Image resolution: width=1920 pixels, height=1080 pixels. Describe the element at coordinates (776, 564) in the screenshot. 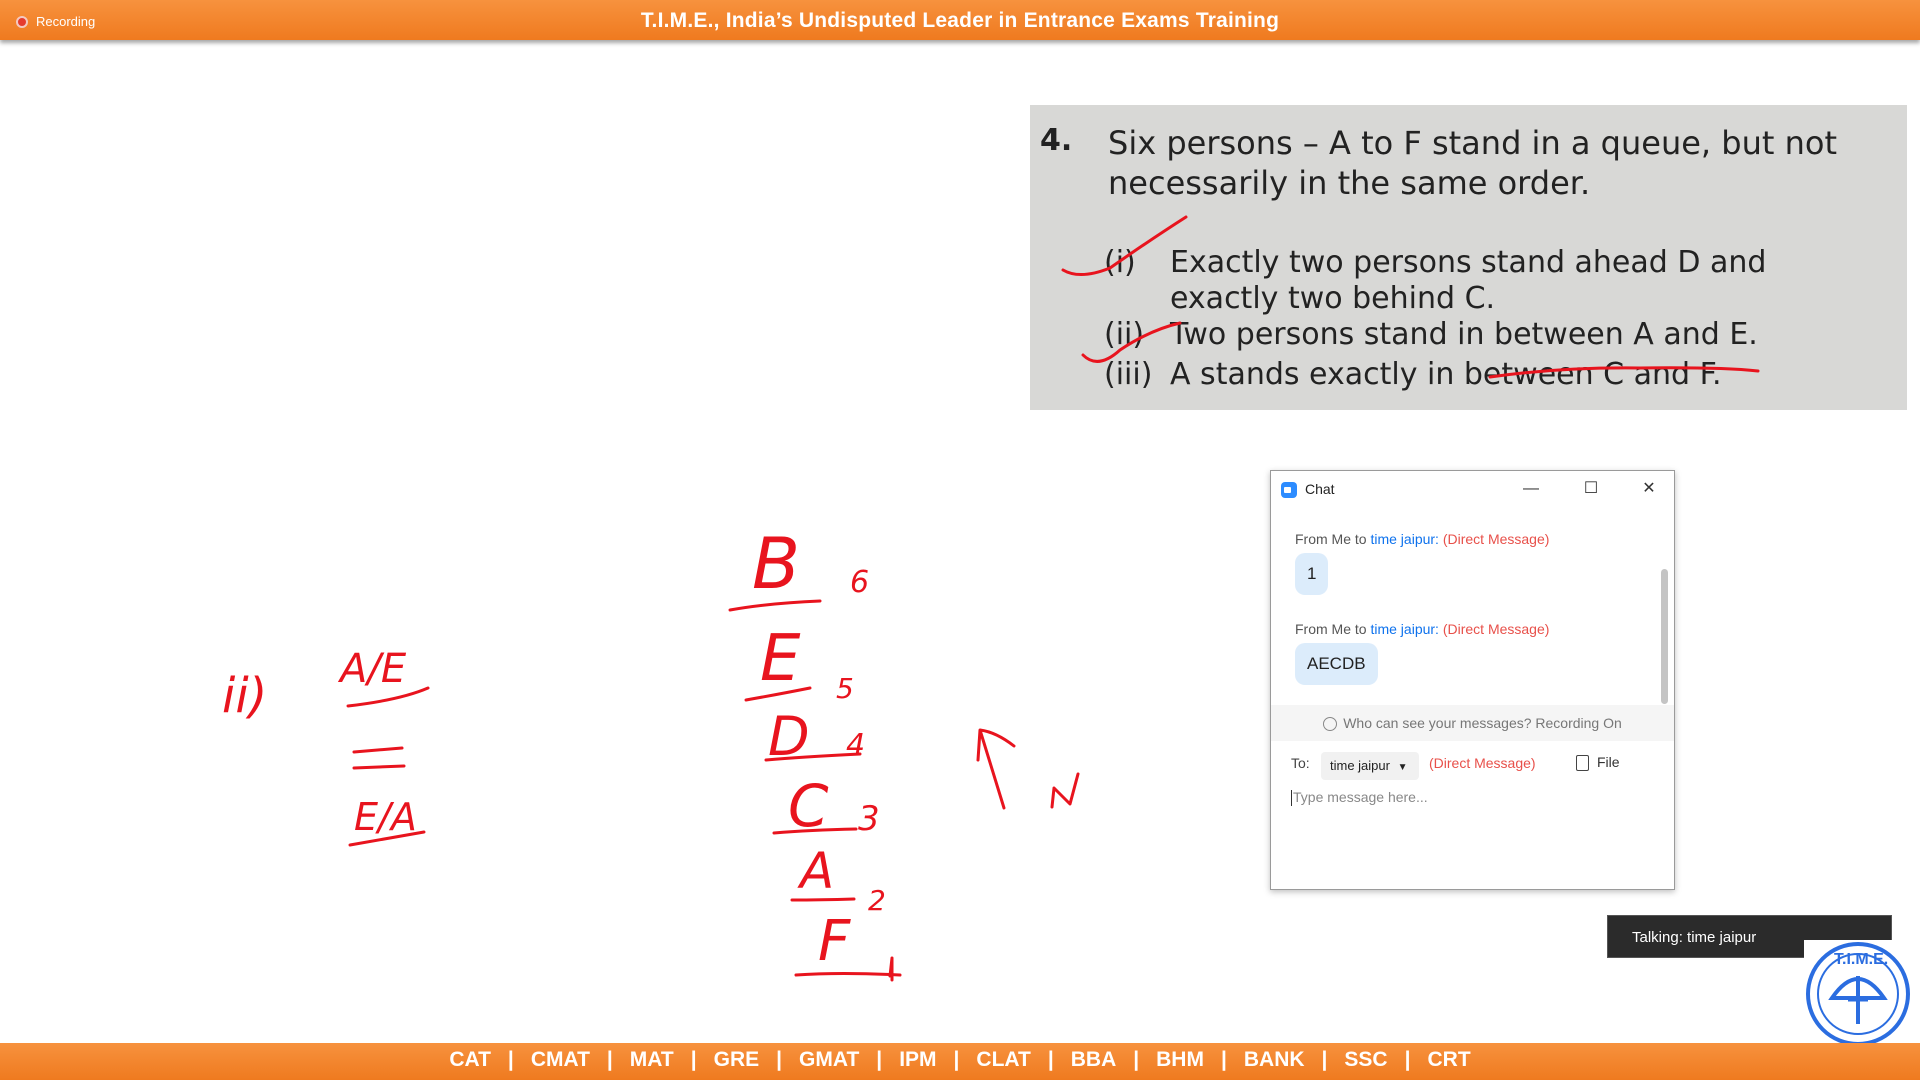

I see `queue-letter: B` at that location.